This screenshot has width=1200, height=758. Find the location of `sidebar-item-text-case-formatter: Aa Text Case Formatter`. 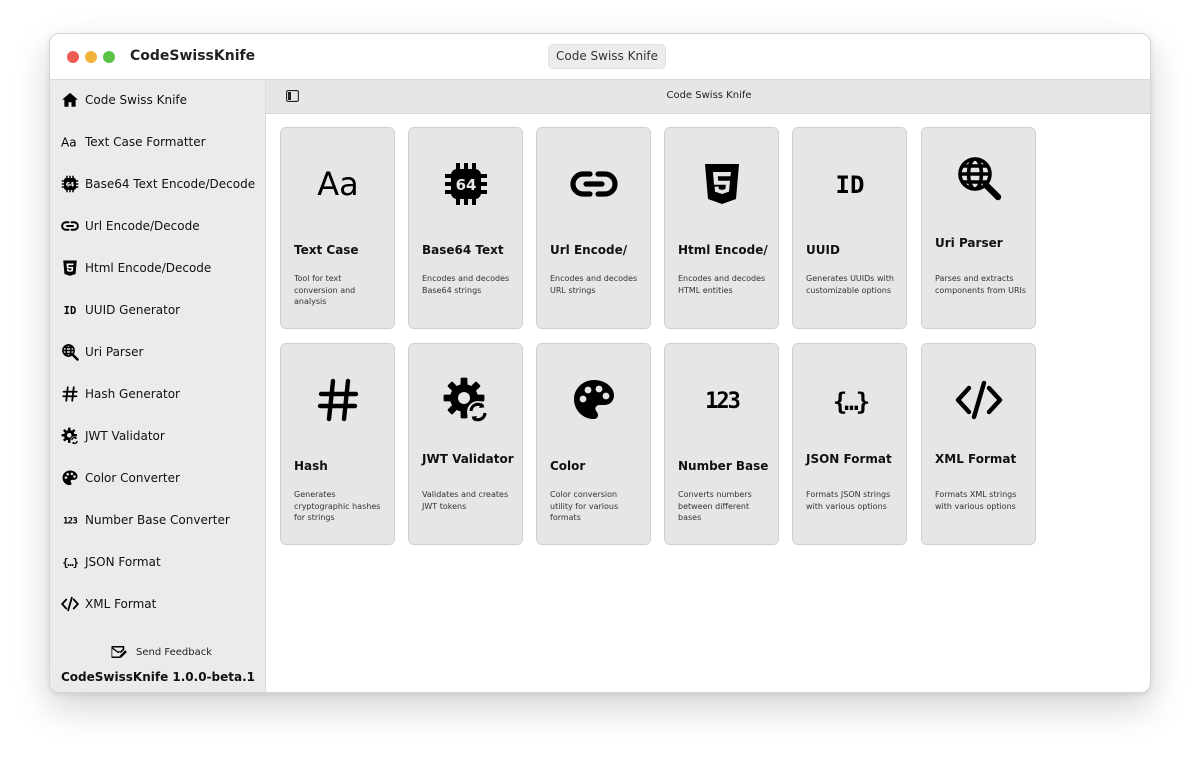

sidebar-item-text-case-formatter: Aa Text Case Formatter is located at coordinates (160, 142).